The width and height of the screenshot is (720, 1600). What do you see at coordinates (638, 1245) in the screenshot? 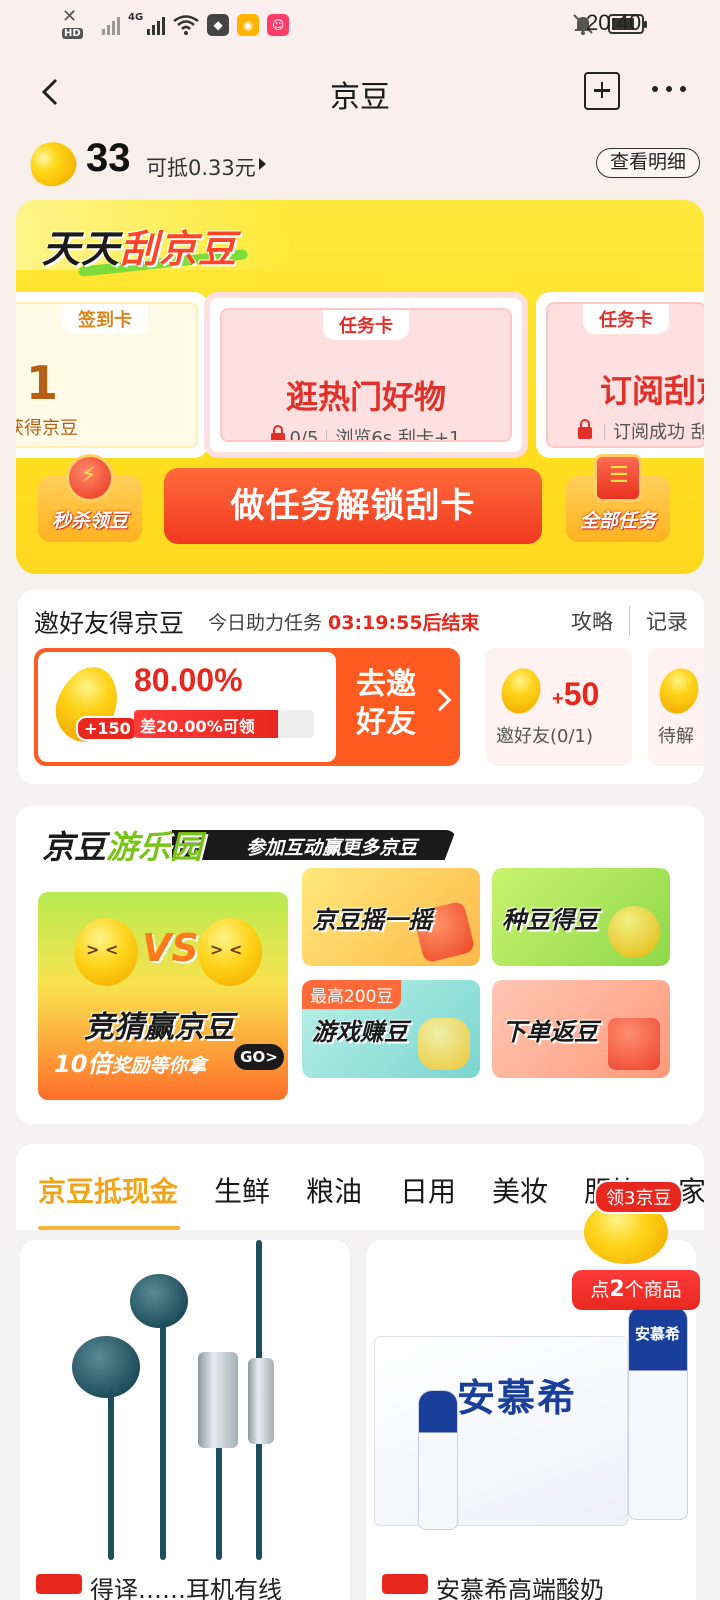
I see `browse-products-promo: 领3京豆 点2个商品` at bounding box center [638, 1245].